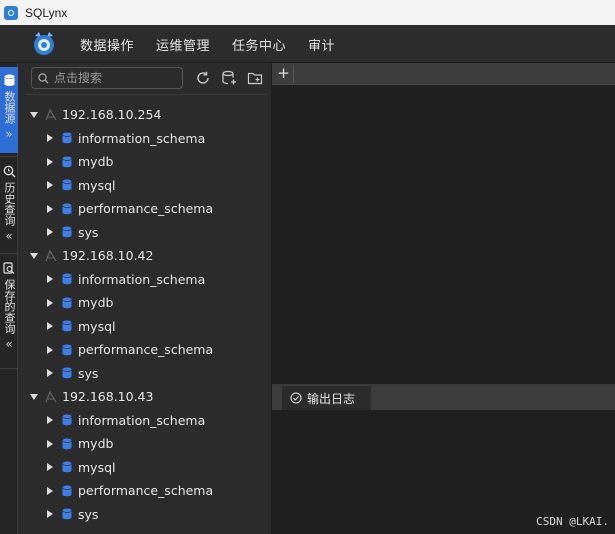 This screenshot has width=615, height=534. I want to click on window-titlebar: SQLynx, so click(307, 12).